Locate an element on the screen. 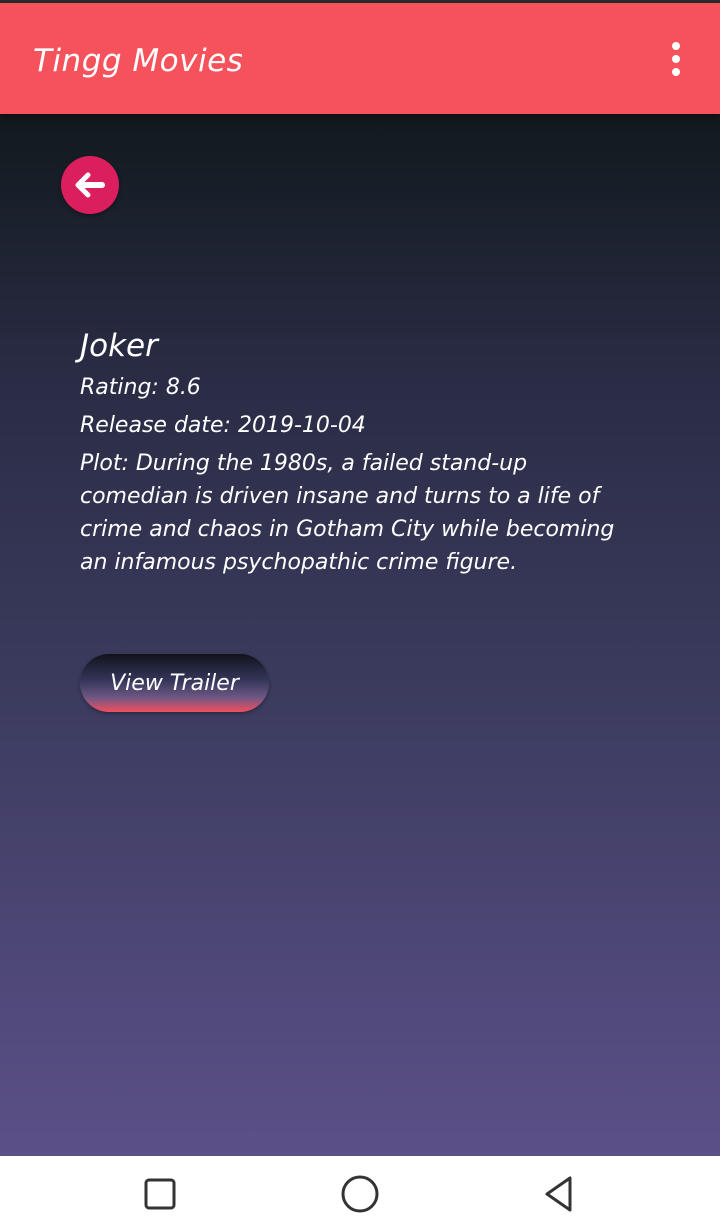  back-triangle-icon is located at coordinates (558, 1194).